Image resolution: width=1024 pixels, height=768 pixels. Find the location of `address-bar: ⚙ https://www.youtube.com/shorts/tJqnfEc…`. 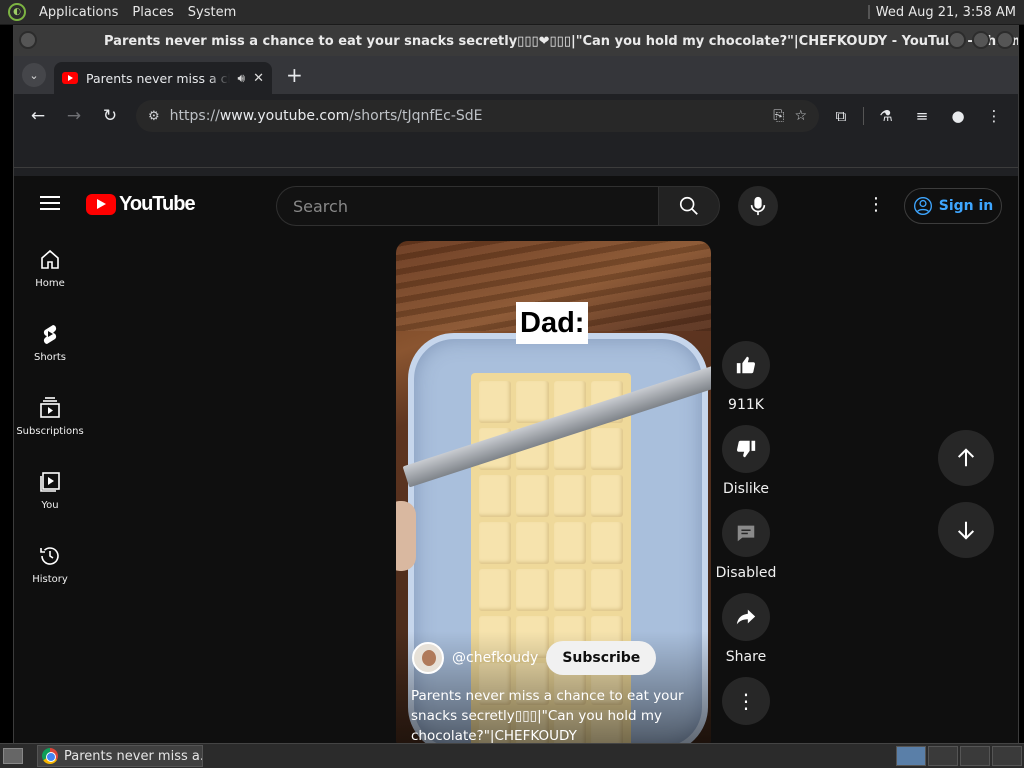

address-bar: ⚙ https://www.youtube.com/shorts/tJqnfEc… is located at coordinates (477, 116).